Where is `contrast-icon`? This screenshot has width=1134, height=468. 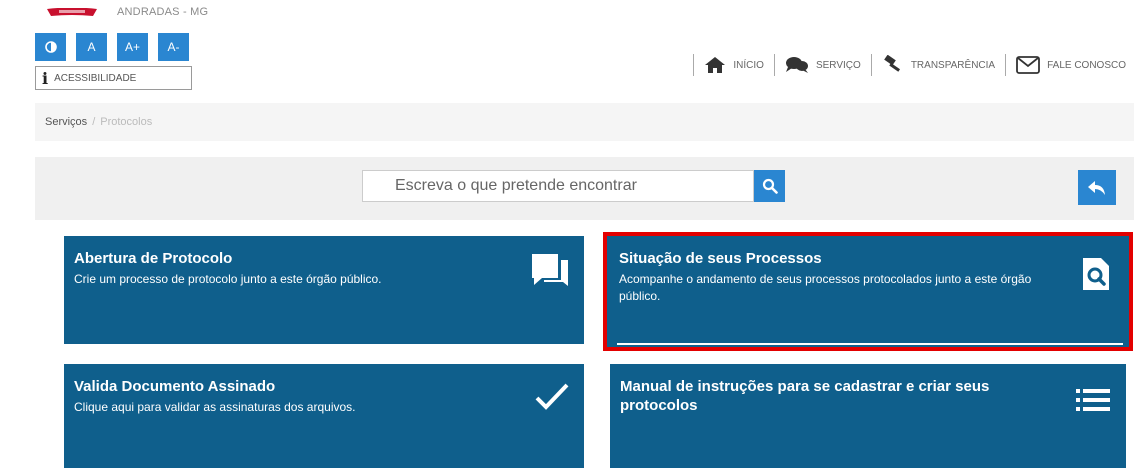
contrast-icon is located at coordinates (50, 47).